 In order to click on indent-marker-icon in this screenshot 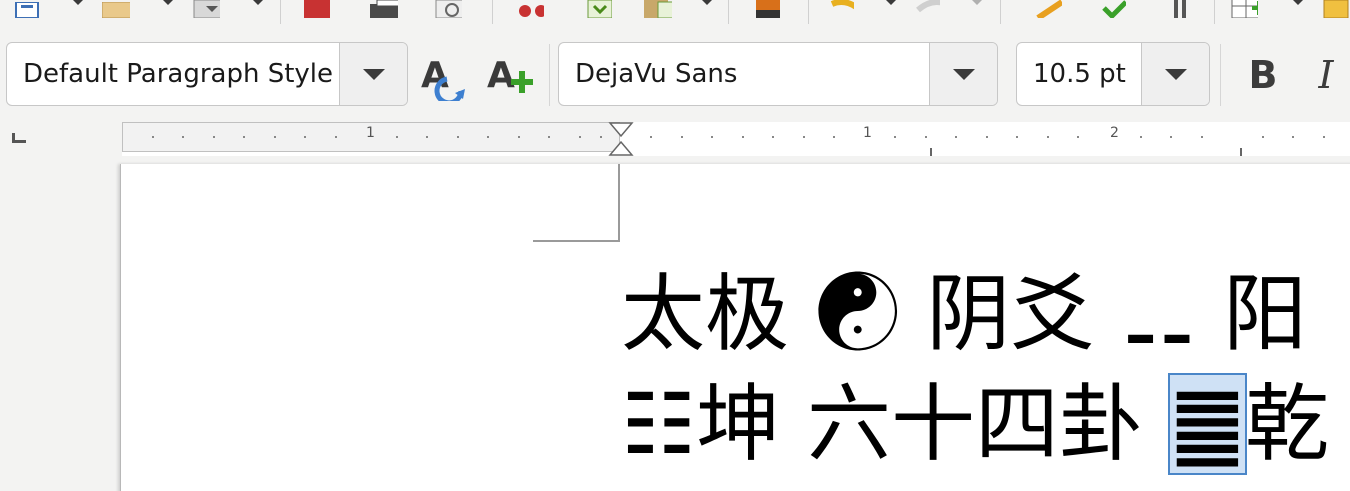, I will do `click(621, 139)`.